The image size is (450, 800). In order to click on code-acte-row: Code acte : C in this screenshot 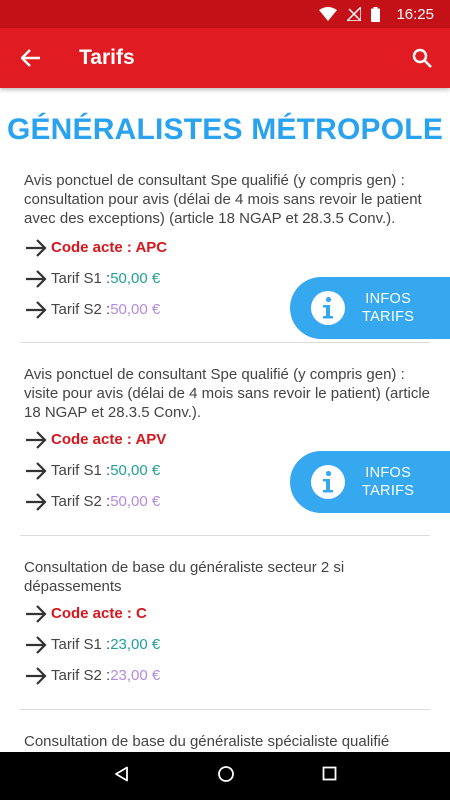, I will do `click(227, 613)`.